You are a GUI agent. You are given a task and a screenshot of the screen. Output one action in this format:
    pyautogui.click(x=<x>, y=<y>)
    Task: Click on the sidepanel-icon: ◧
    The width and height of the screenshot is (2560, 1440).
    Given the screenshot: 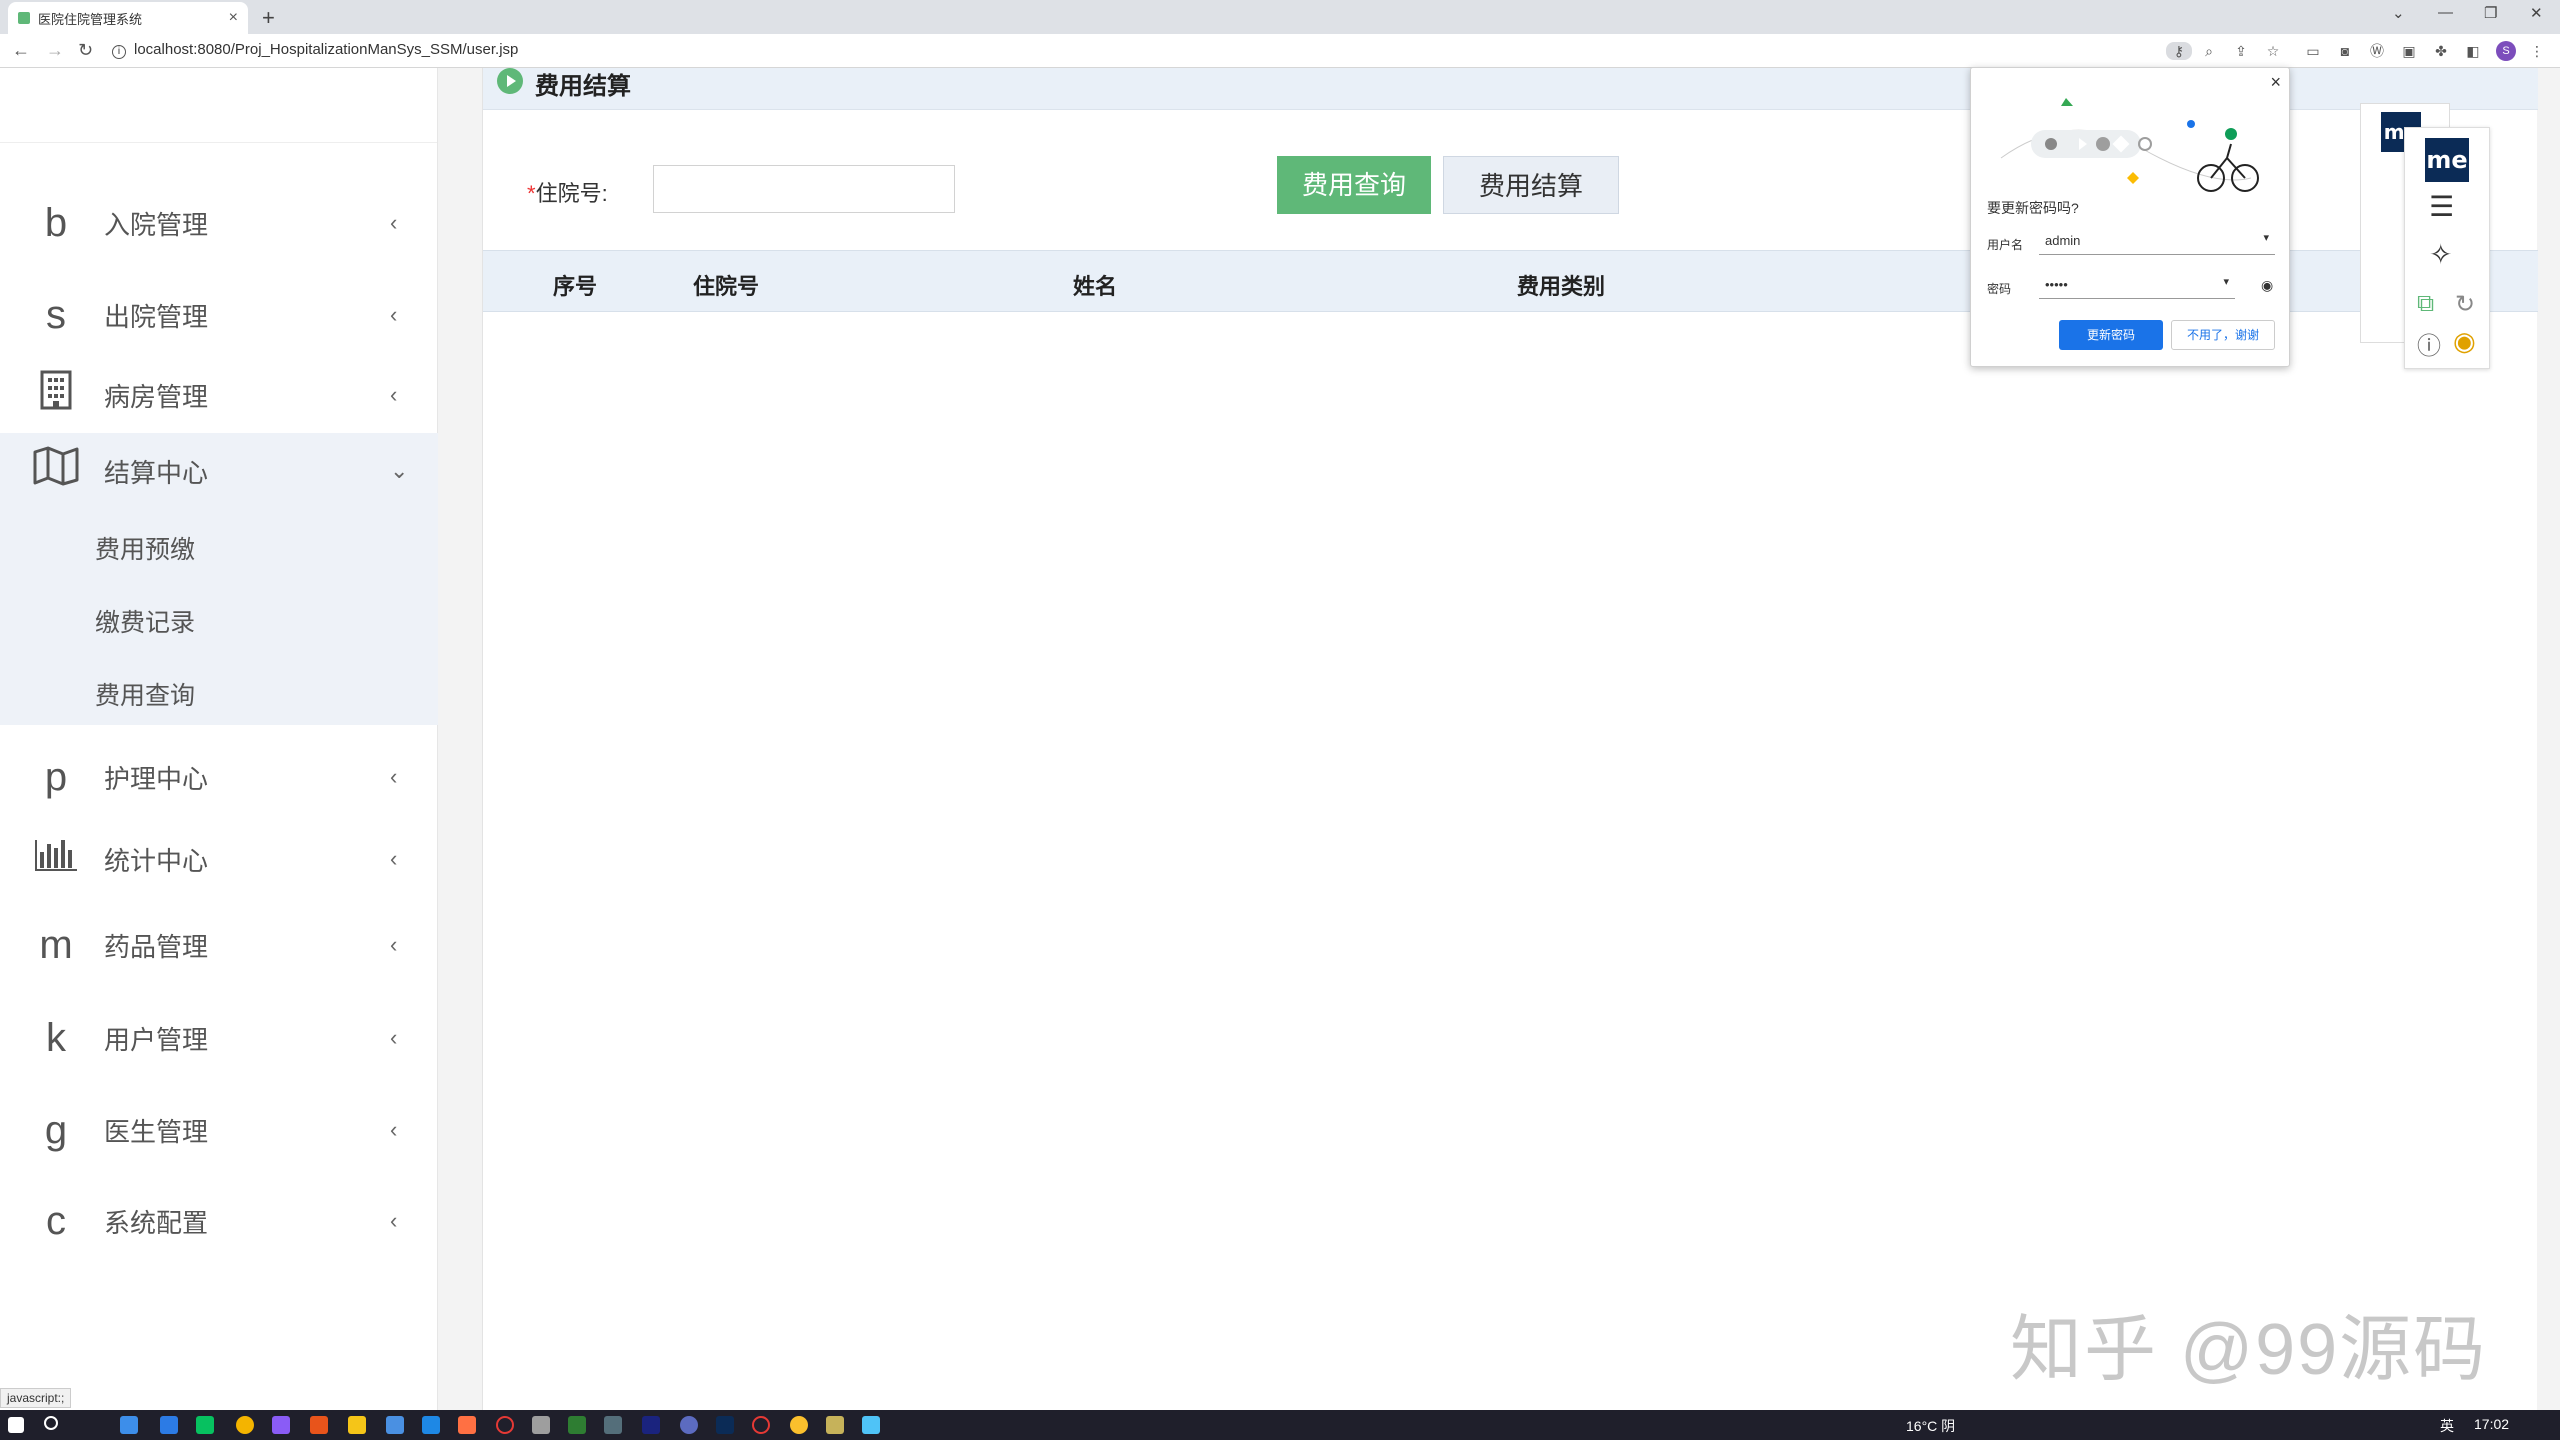 What is the action you would take?
    pyautogui.click(x=2473, y=51)
    